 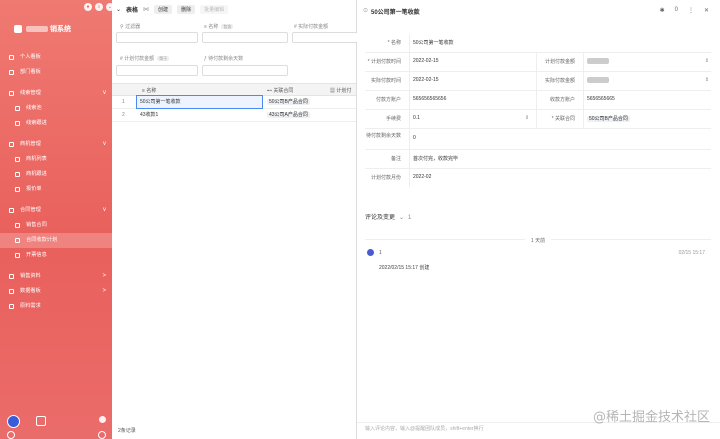 What do you see at coordinates (34, 108) in the screenshot?
I see `sidebar-item-label: 线索池` at bounding box center [34, 108].